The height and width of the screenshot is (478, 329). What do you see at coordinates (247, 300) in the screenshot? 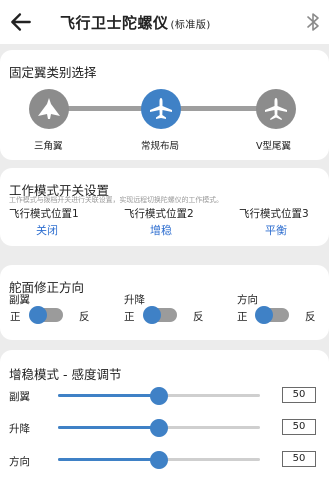
I see `rudder-direction-label: 方向` at bounding box center [247, 300].